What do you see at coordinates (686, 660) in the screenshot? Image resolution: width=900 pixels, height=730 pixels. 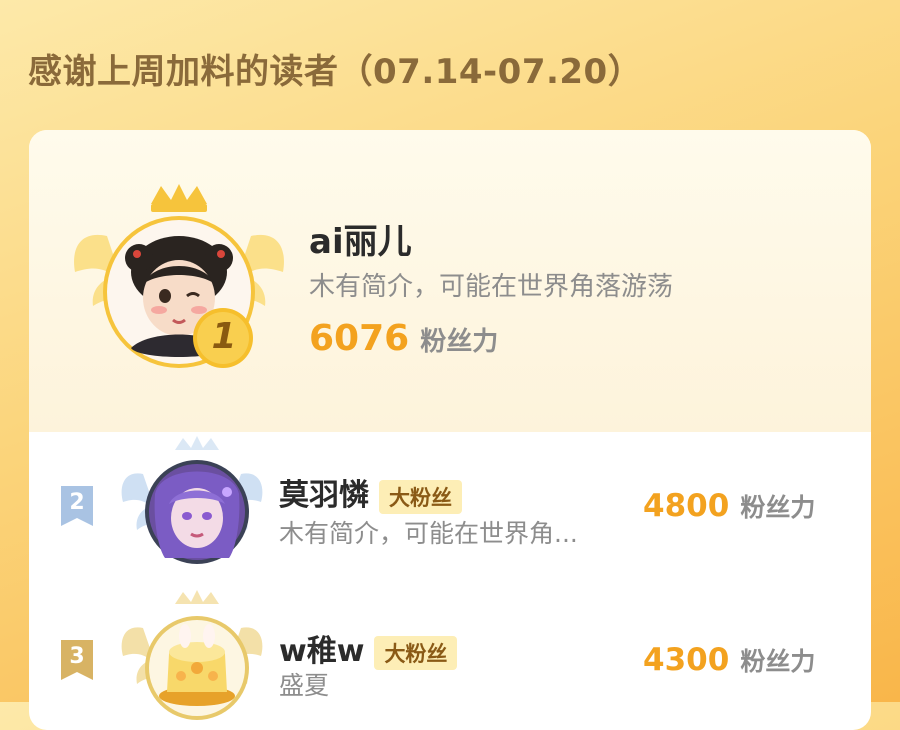 I see `reader-3-score-value: 4300` at bounding box center [686, 660].